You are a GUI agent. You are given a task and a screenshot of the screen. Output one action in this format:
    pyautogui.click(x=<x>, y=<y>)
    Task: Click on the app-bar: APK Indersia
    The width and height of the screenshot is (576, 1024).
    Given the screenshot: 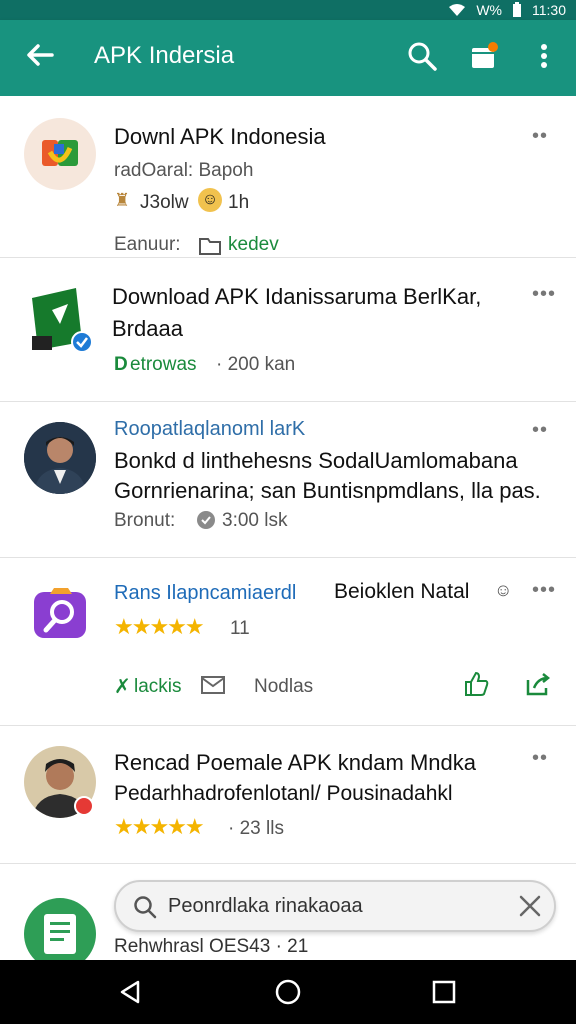 What is the action you would take?
    pyautogui.click(x=288, y=58)
    